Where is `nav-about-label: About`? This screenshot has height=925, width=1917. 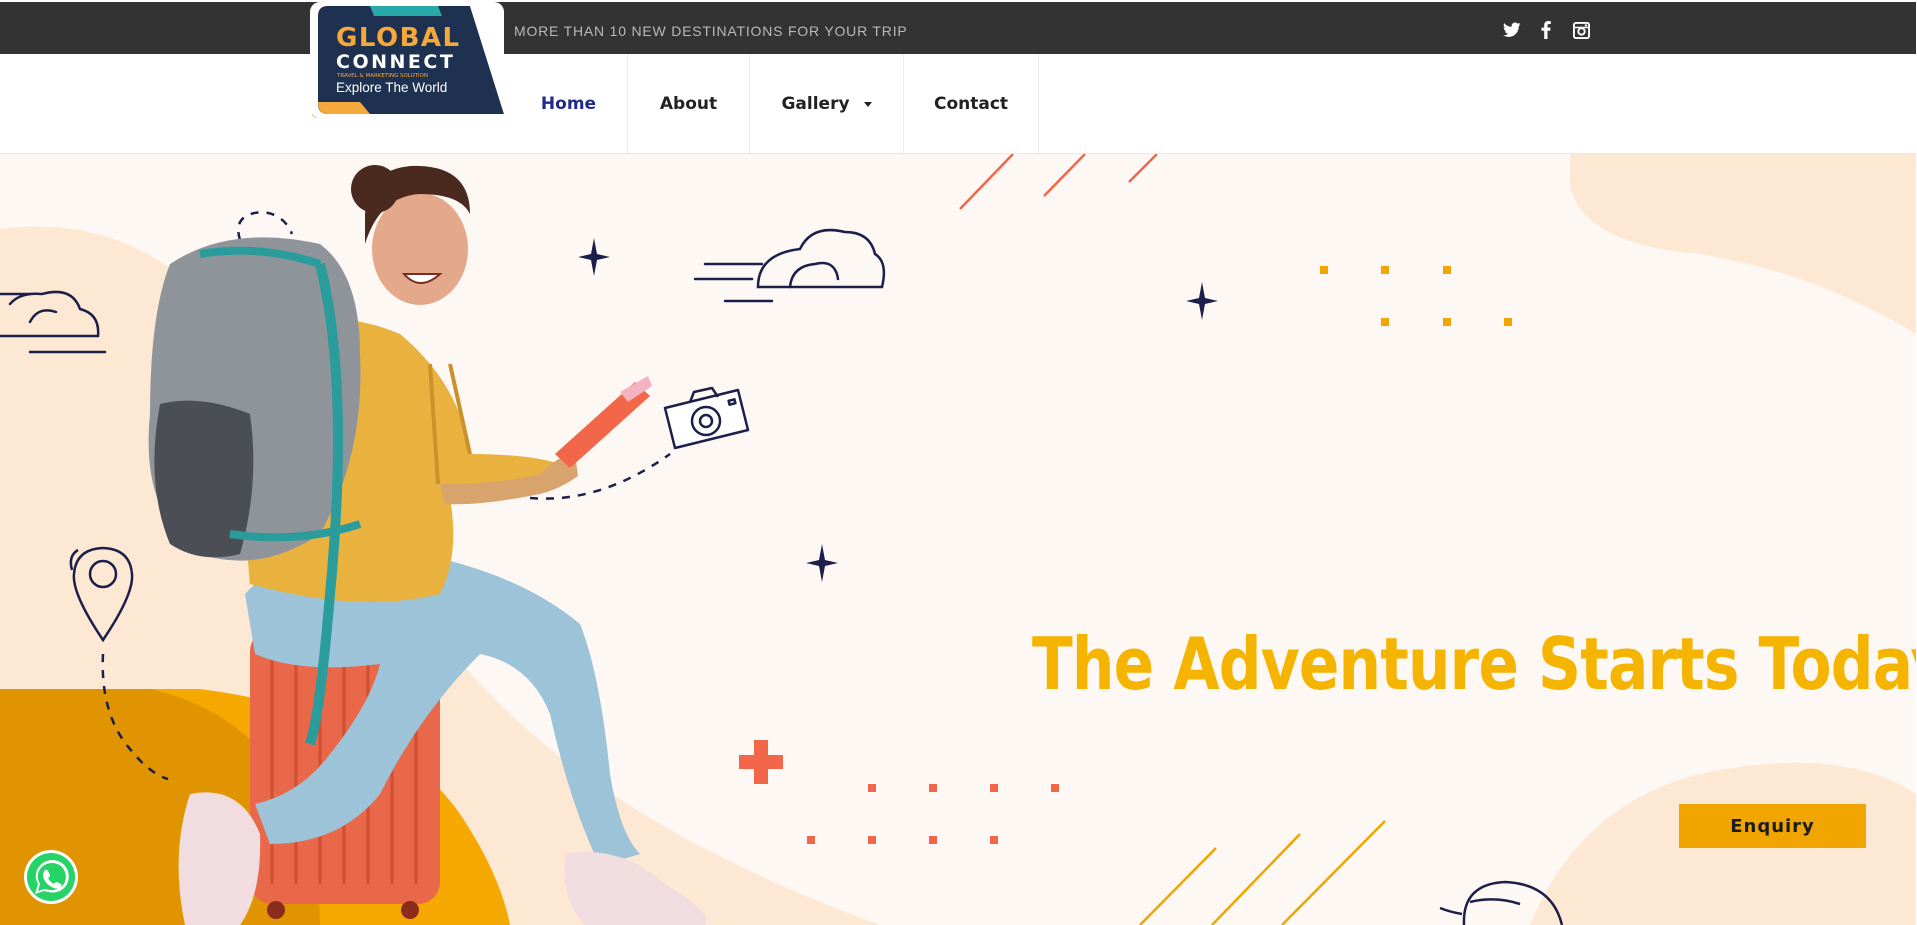
nav-about-label: About is located at coordinates (688, 103).